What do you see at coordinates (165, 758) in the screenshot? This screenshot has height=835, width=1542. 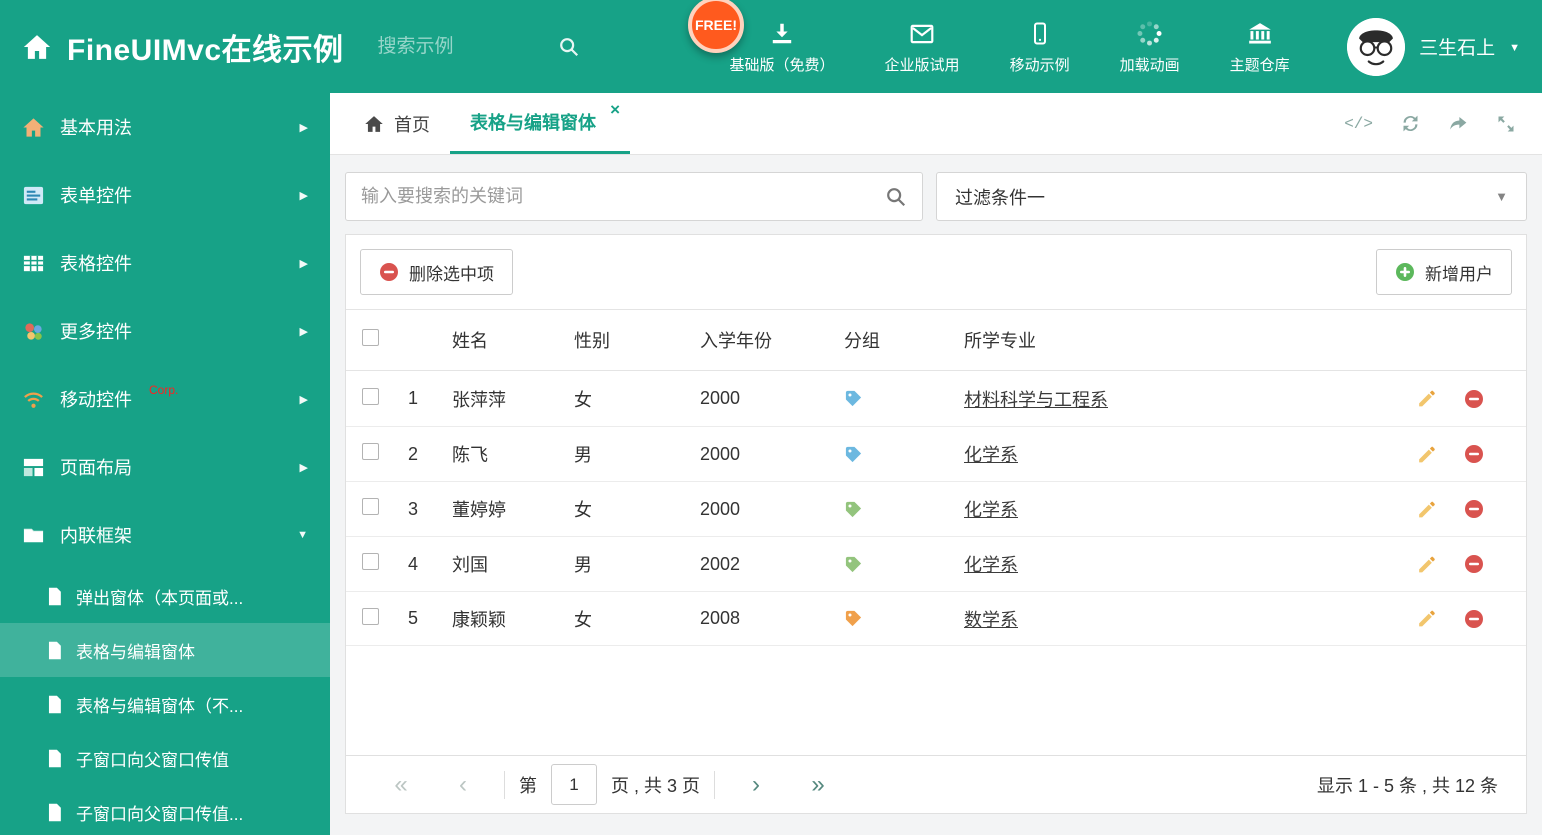 I see `sidebar-child-child-to-parent: 子窗口向父窗口传值` at bounding box center [165, 758].